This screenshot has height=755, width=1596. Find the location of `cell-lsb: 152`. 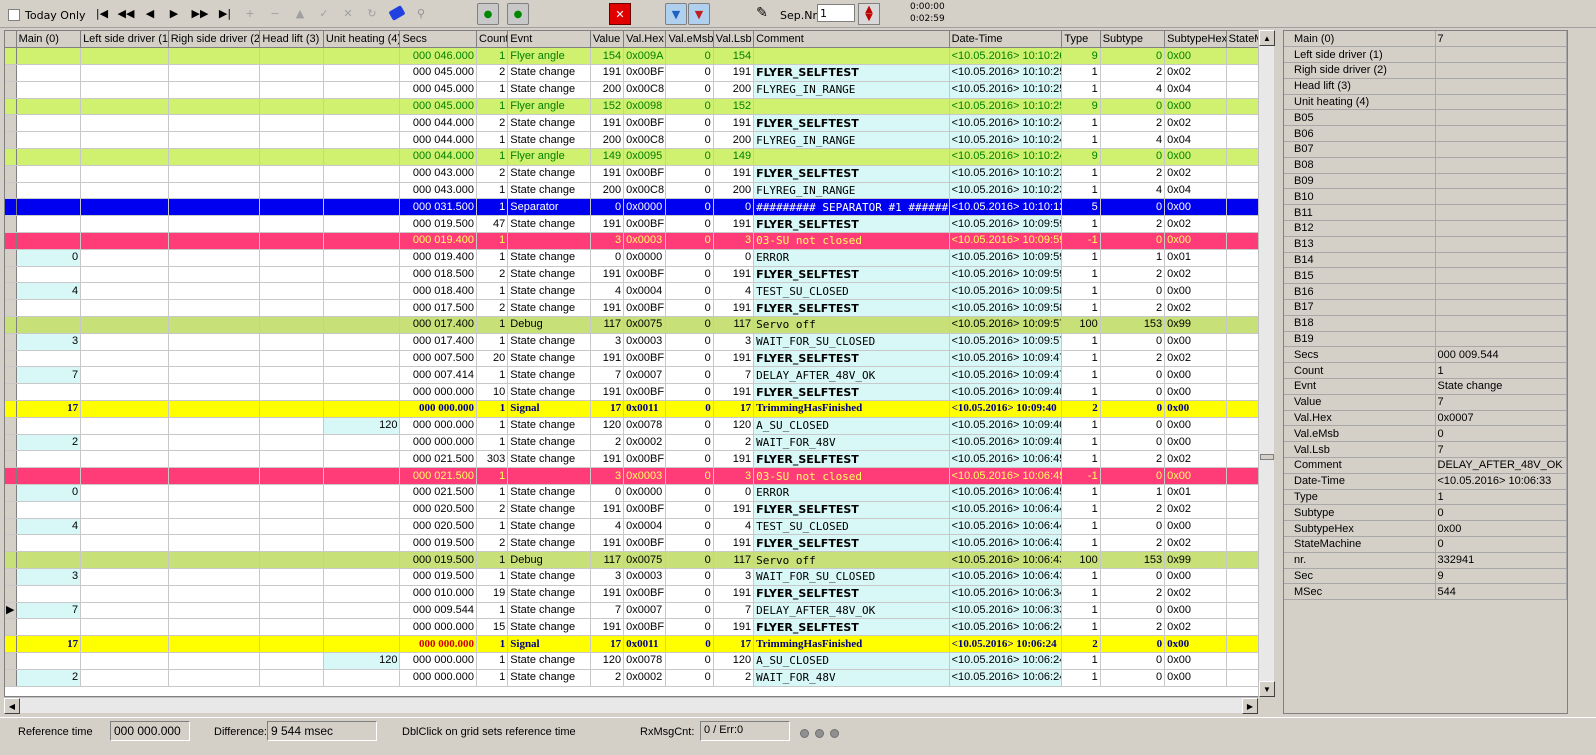

cell-lsb: 152 is located at coordinates (734, 107).